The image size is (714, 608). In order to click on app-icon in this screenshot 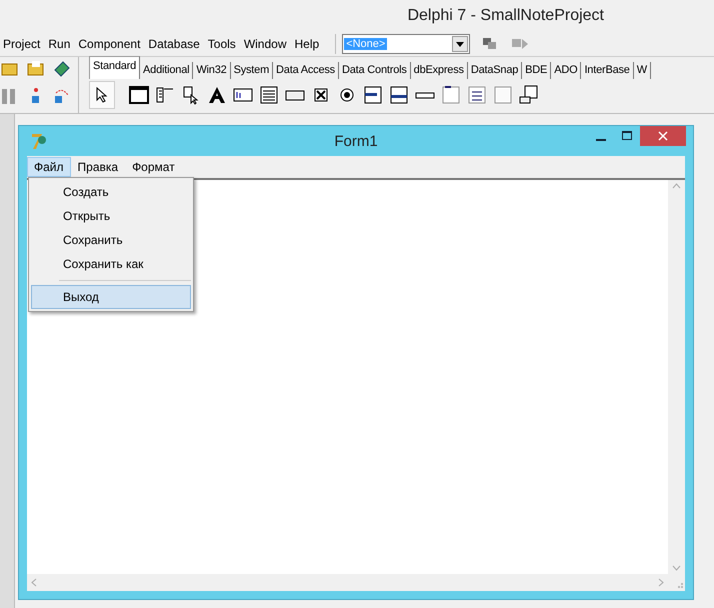, I will do `click(39, 141)`.